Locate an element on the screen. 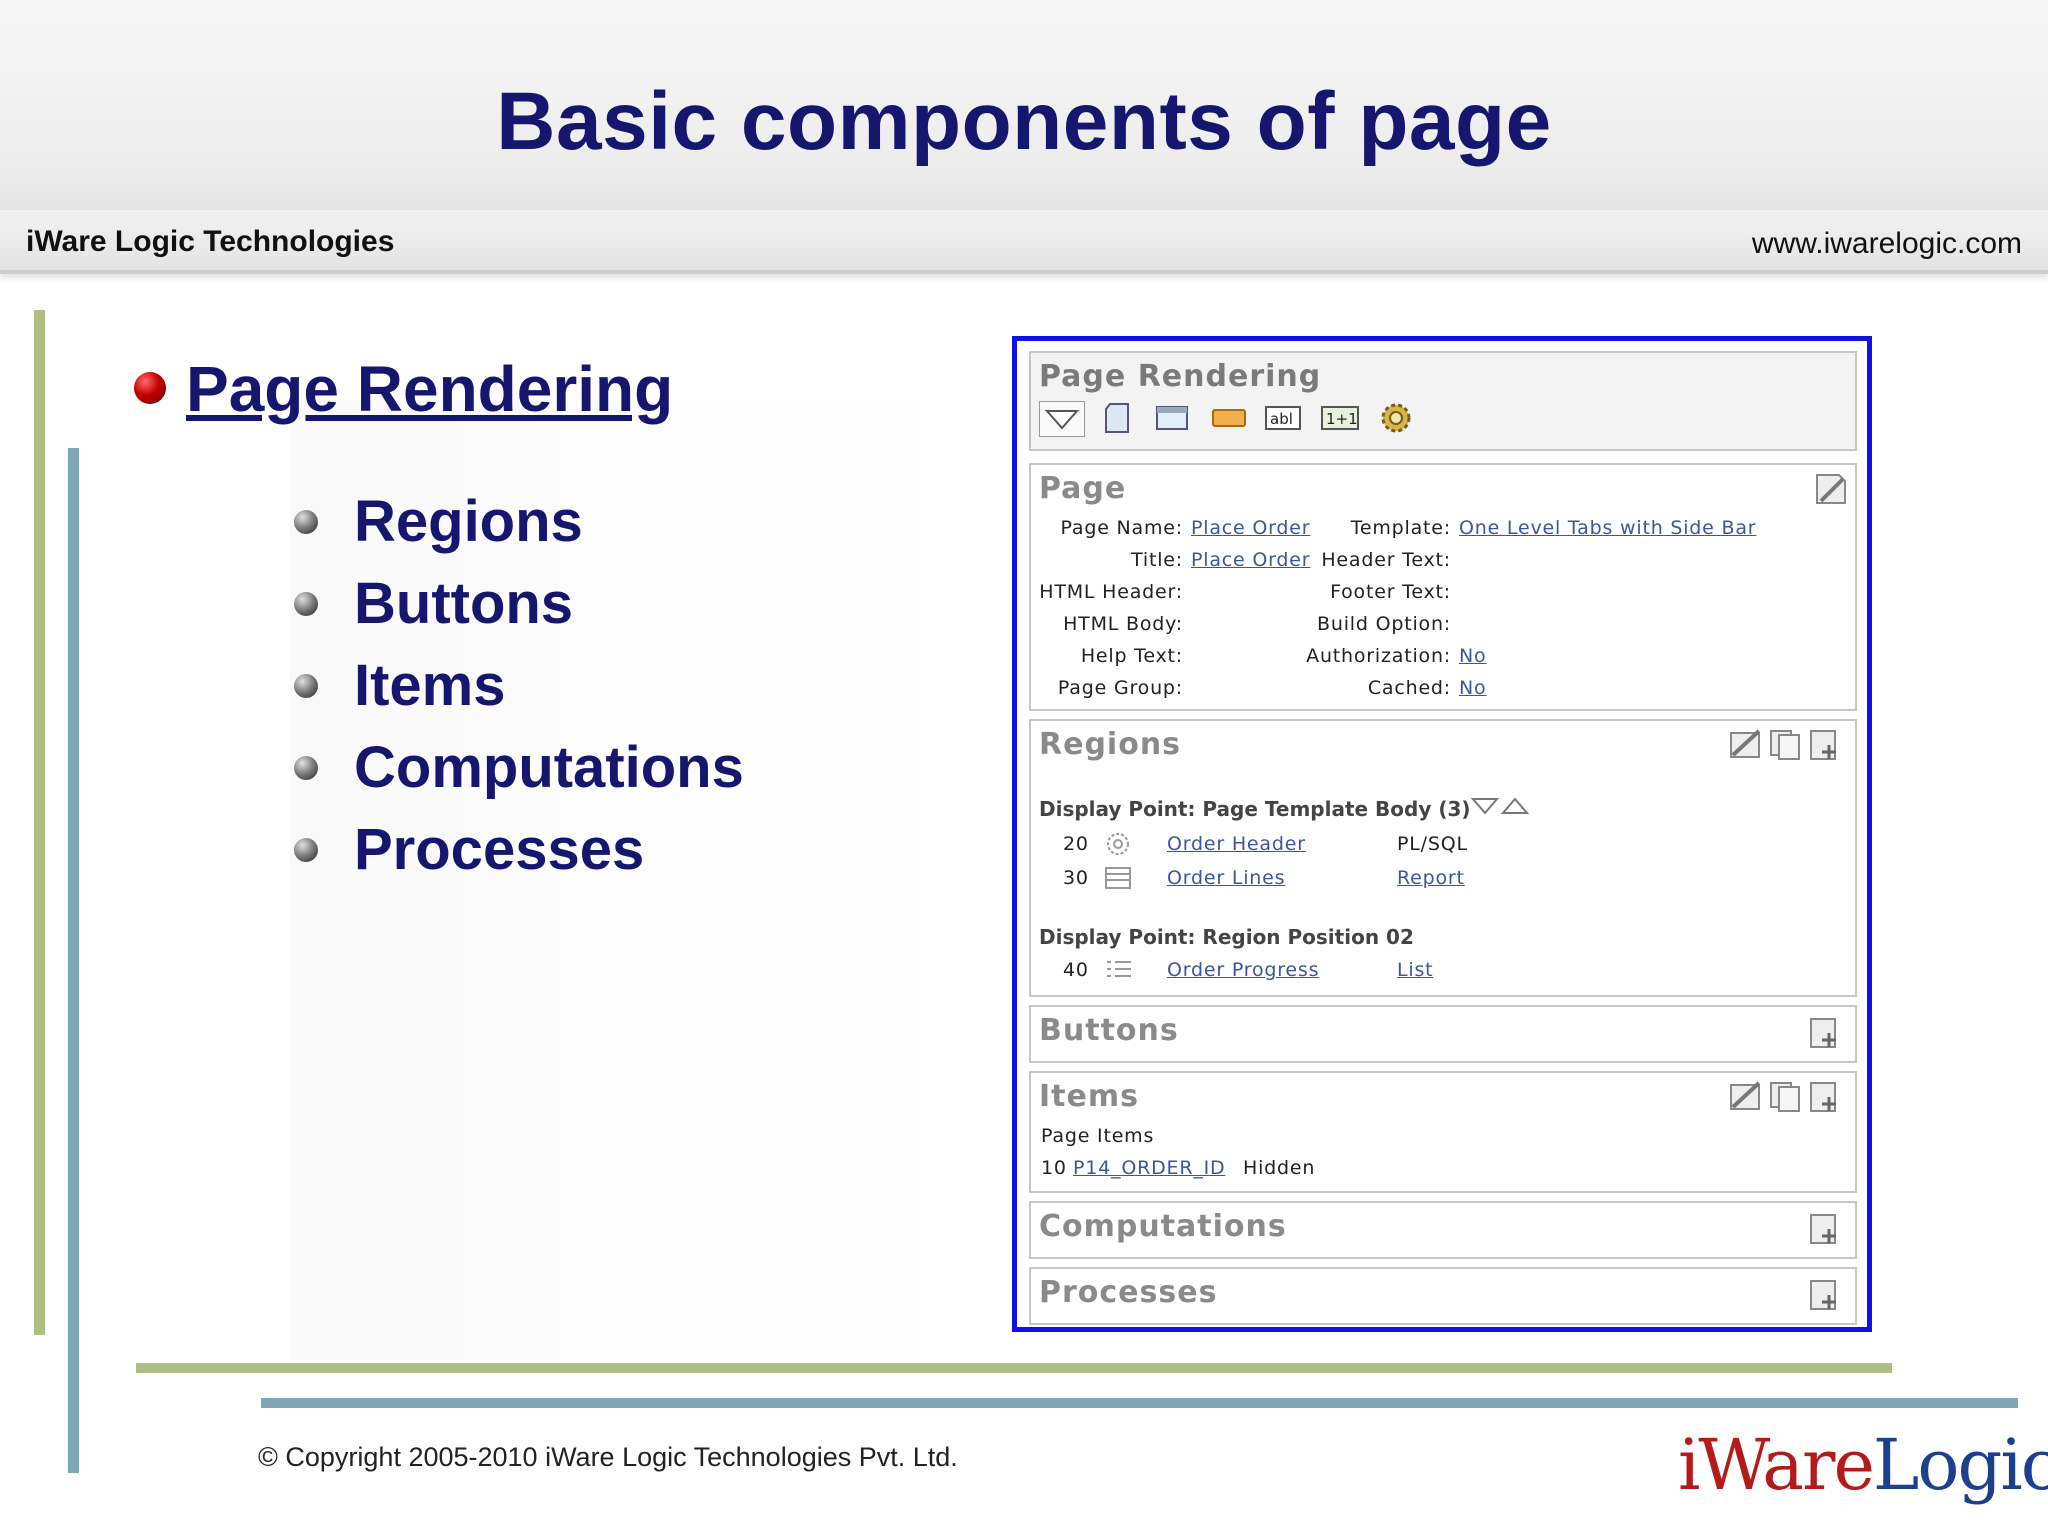 The image size is (2048, 1536). attr-label: Build Option: is located at coordinates (1384, 624).